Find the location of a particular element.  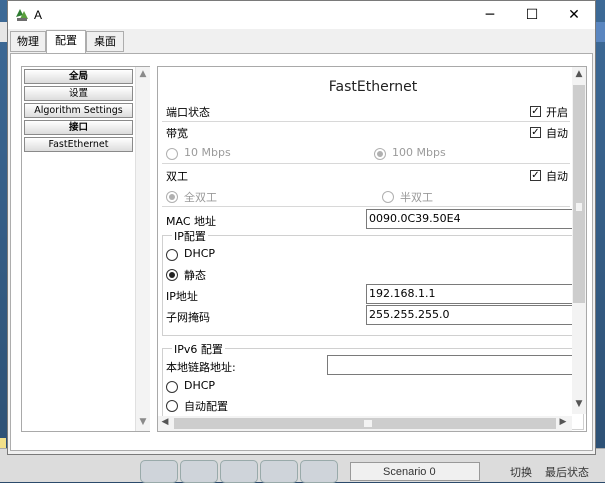

sidebar-item-interface: 接口 is located at coordinates (78, 127).